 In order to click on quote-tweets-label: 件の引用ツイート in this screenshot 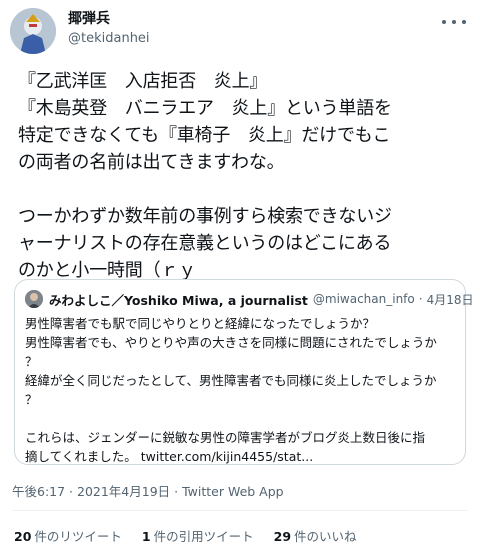, I will do `click(203, 536)`.